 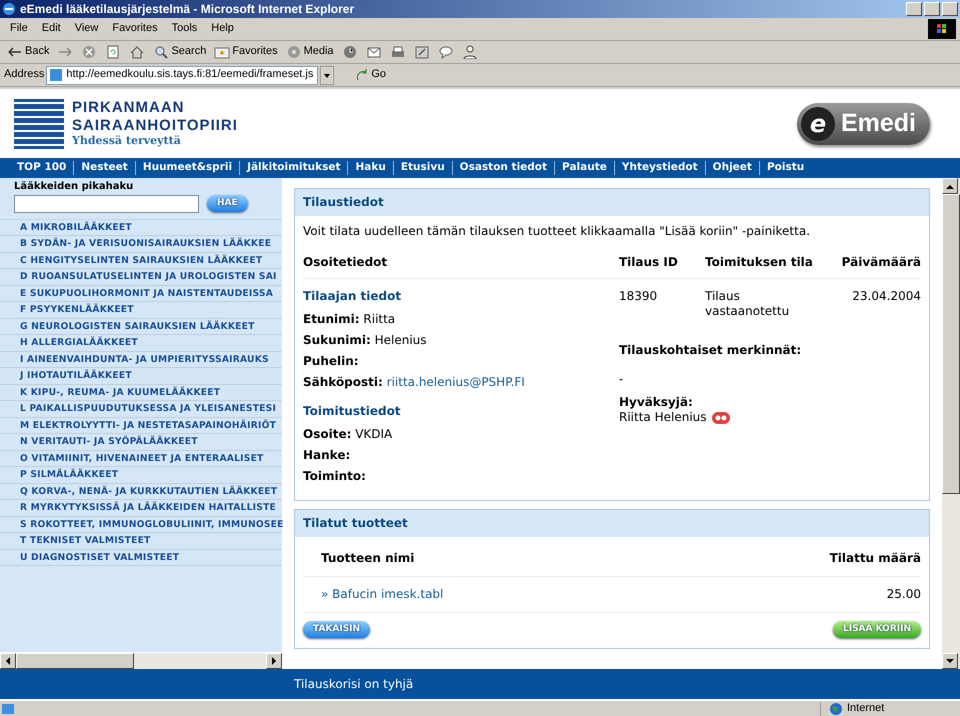 I want to click on nav-link: Nesteet, so click(x=104, y=168).